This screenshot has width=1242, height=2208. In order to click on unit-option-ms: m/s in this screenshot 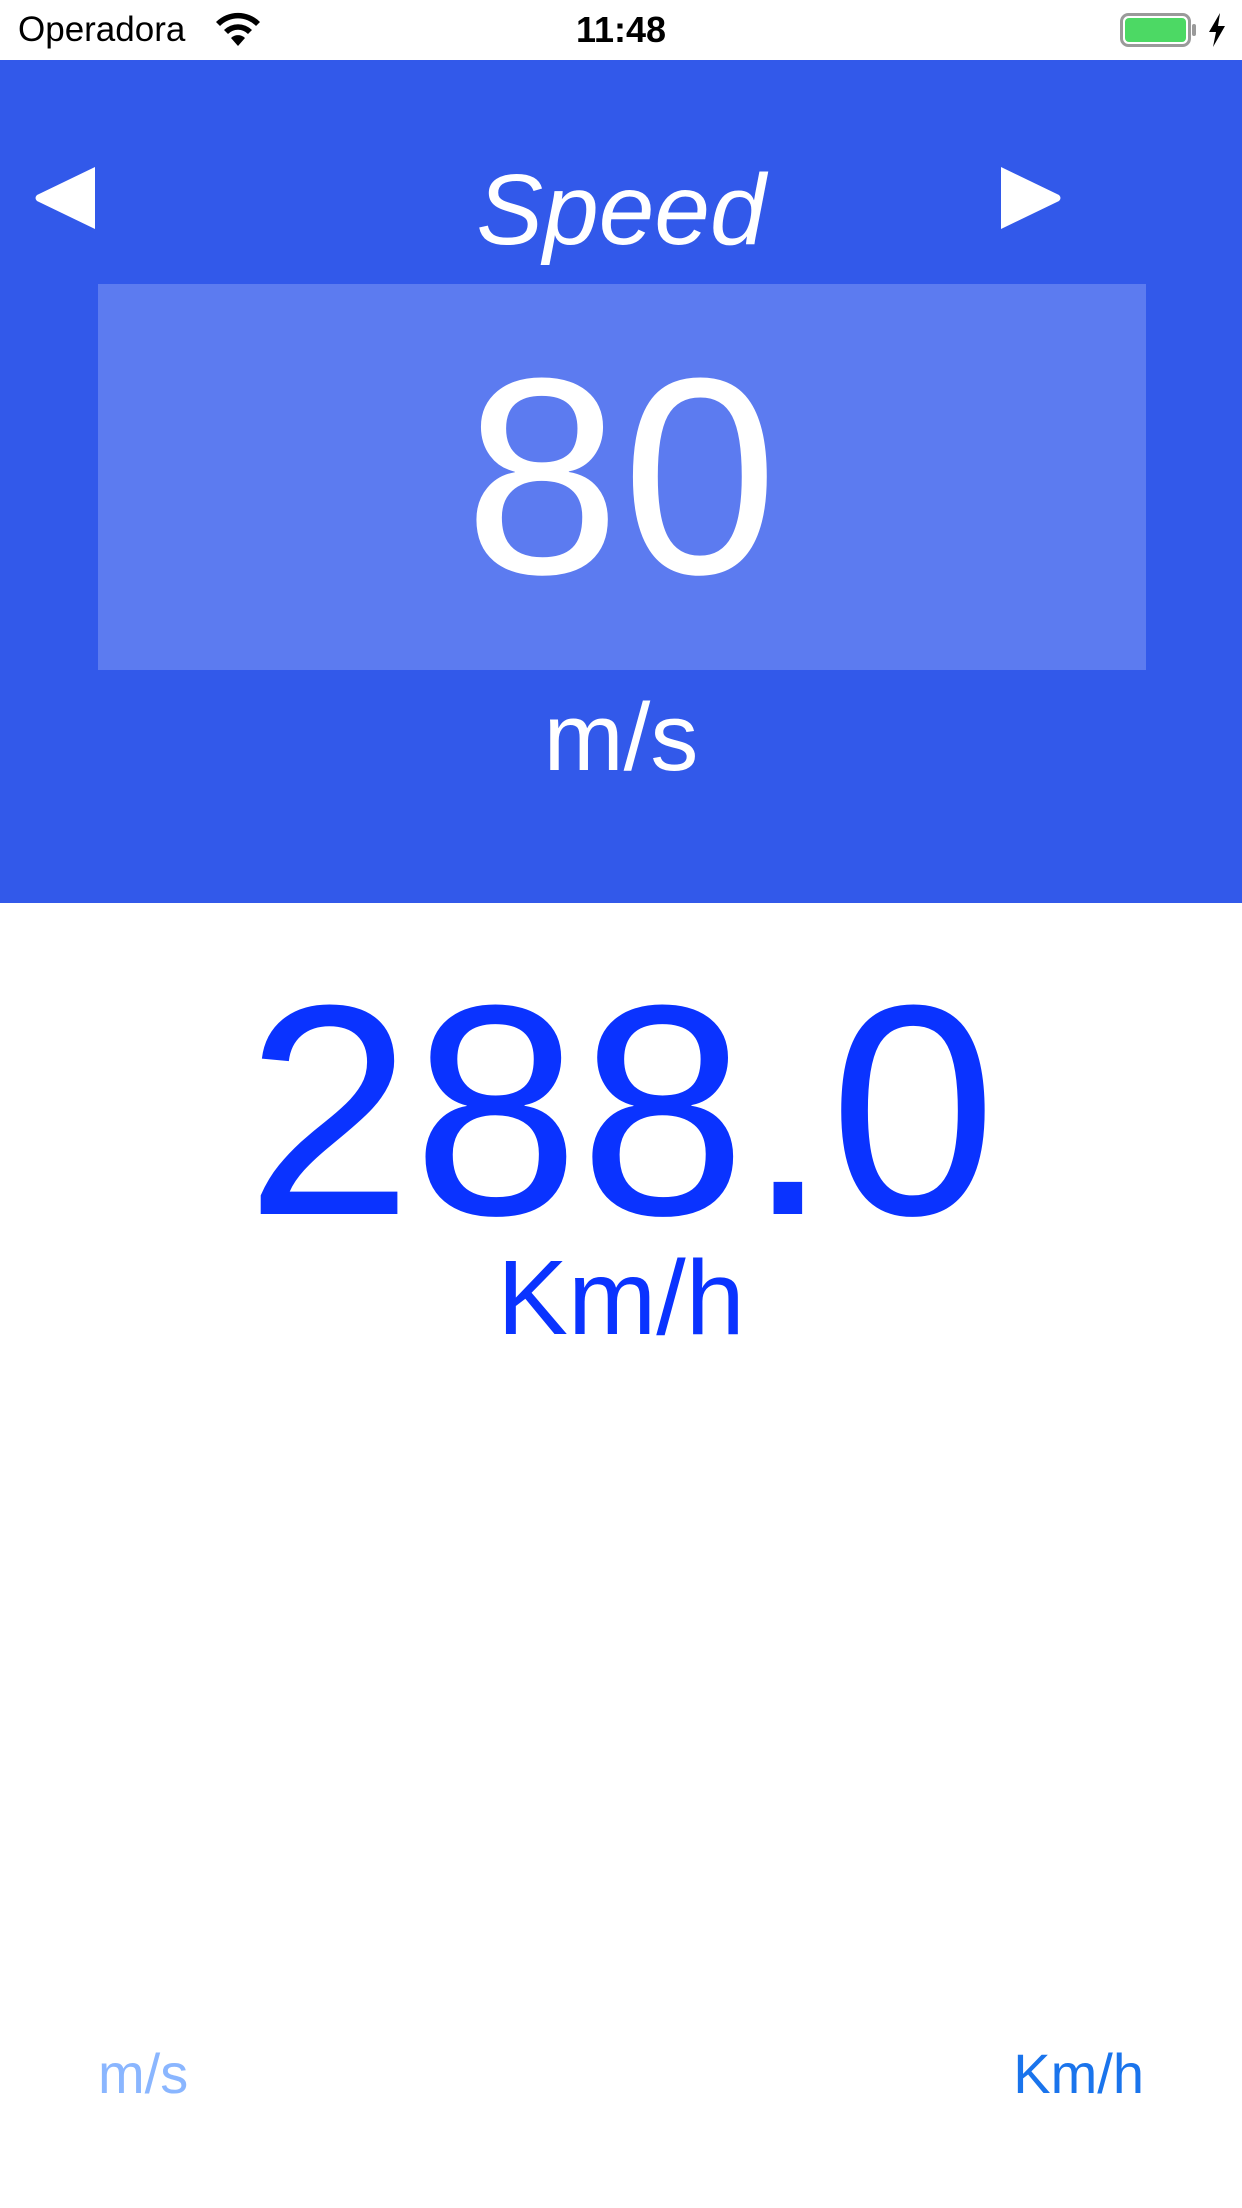, I will do `click(143, 2074)`.